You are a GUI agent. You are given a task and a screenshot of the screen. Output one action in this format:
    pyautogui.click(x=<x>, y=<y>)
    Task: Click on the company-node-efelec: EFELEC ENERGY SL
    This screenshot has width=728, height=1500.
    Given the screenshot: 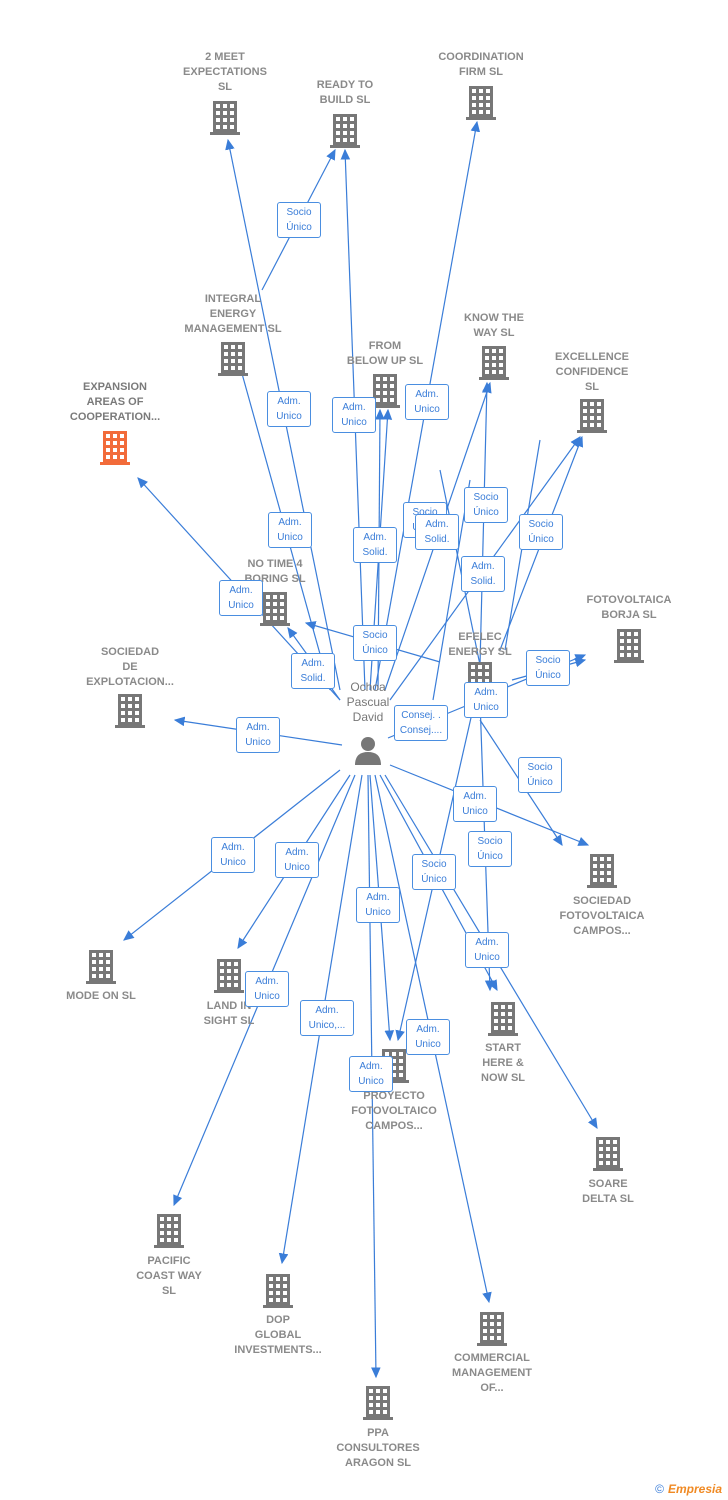 What is the action you would take?
    pyautogui.click(x=480, y=645)
    